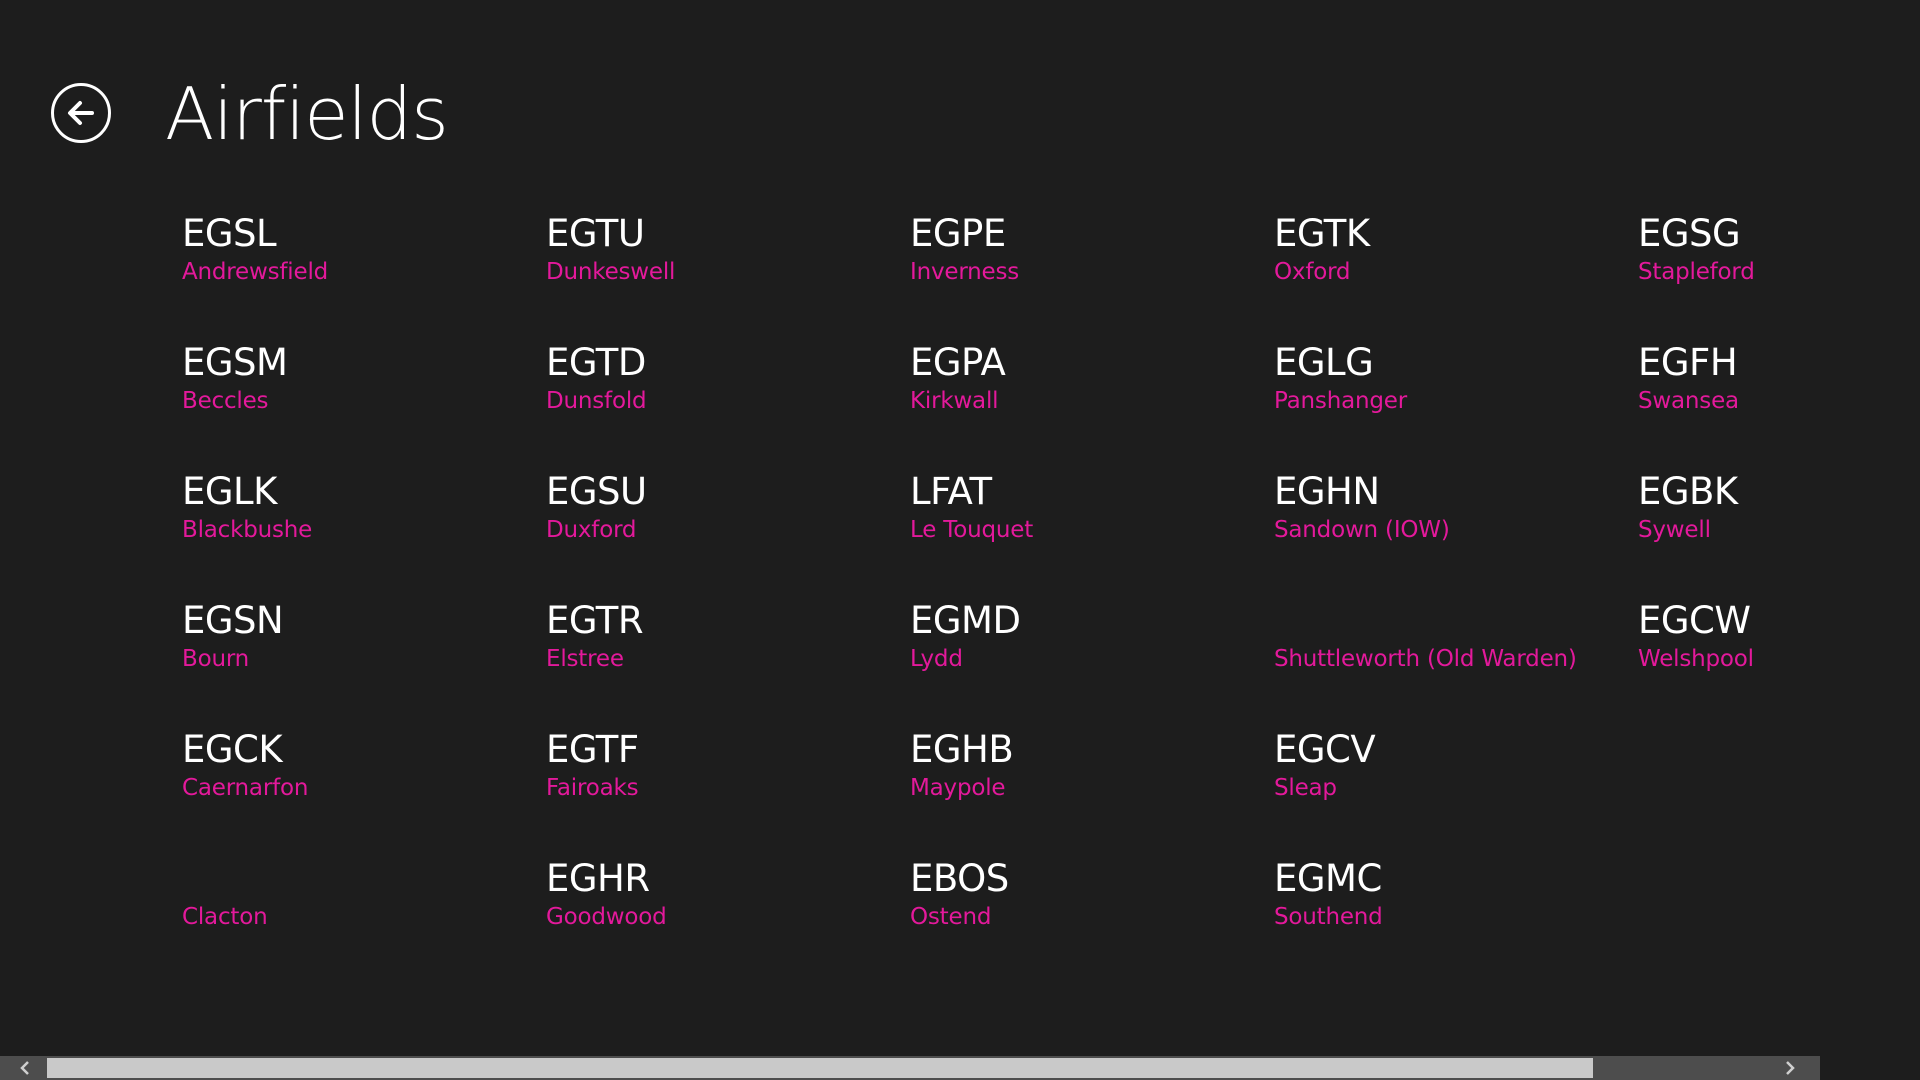 The width and height of the screenshot is (1920, 1080). What do you see at coordinates (591, 530) in the screenshot?
I see `airfield-name: Duxford` at bounding box center [591, 530].